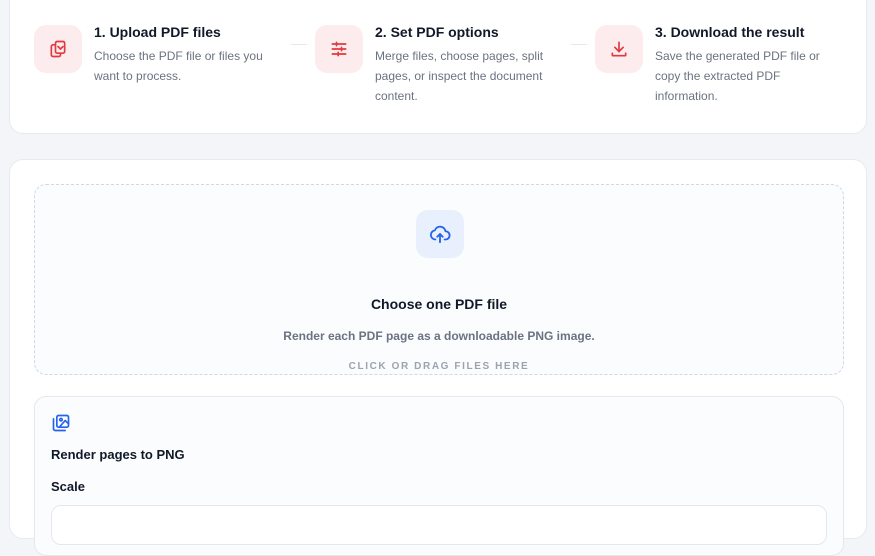 Image resolution: width=875 pixels, height=556 pixels. Describe the element at coordinates (440, 234) in the screenshot. I see `cloud-upload-icon` at that location.